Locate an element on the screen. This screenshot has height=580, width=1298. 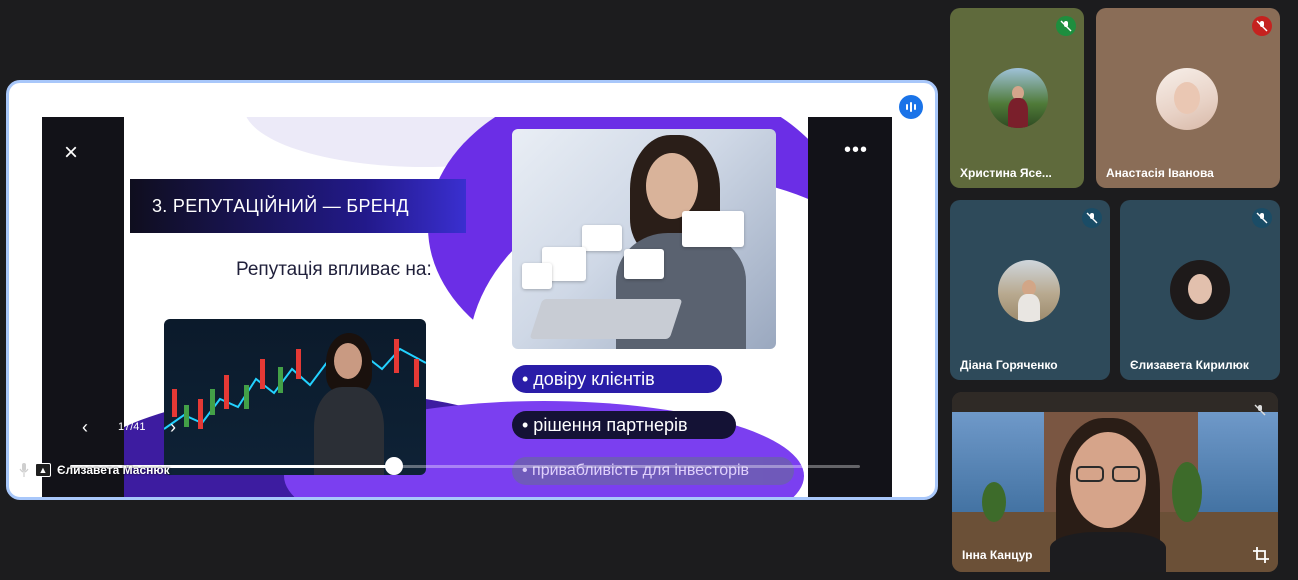
slide-photo-woman-laptop is located at coordinates (644, 239).